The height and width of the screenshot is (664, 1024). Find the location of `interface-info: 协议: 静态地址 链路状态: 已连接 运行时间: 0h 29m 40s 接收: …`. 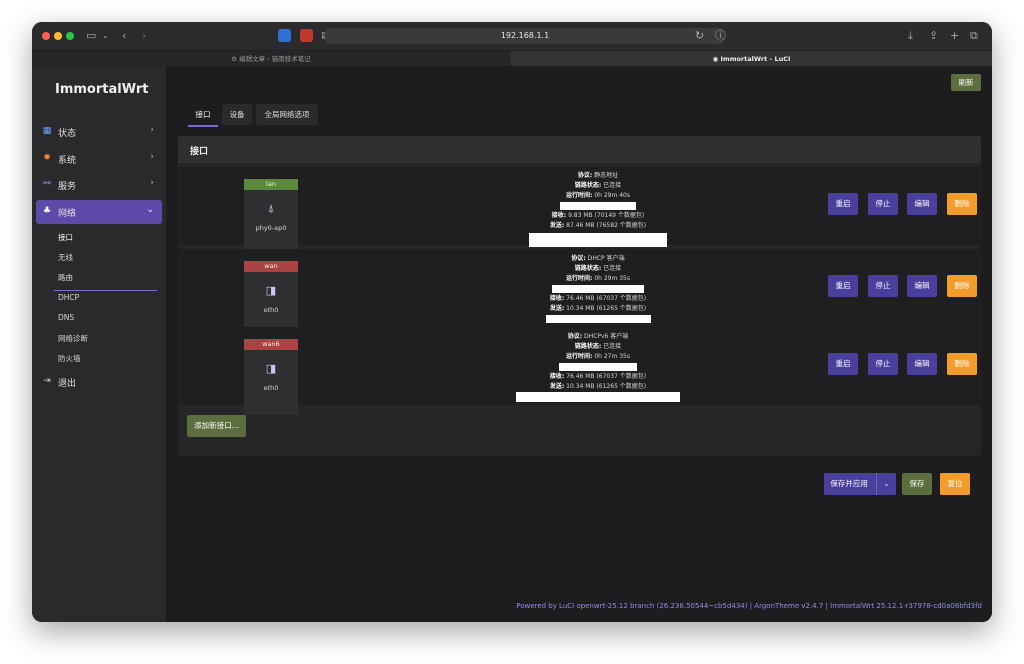

interface-info: 协议: 静态地址 链路状态: 已连接 运行时间: 0h 29m 40s 接收: … is located at coordinates (598, 209).